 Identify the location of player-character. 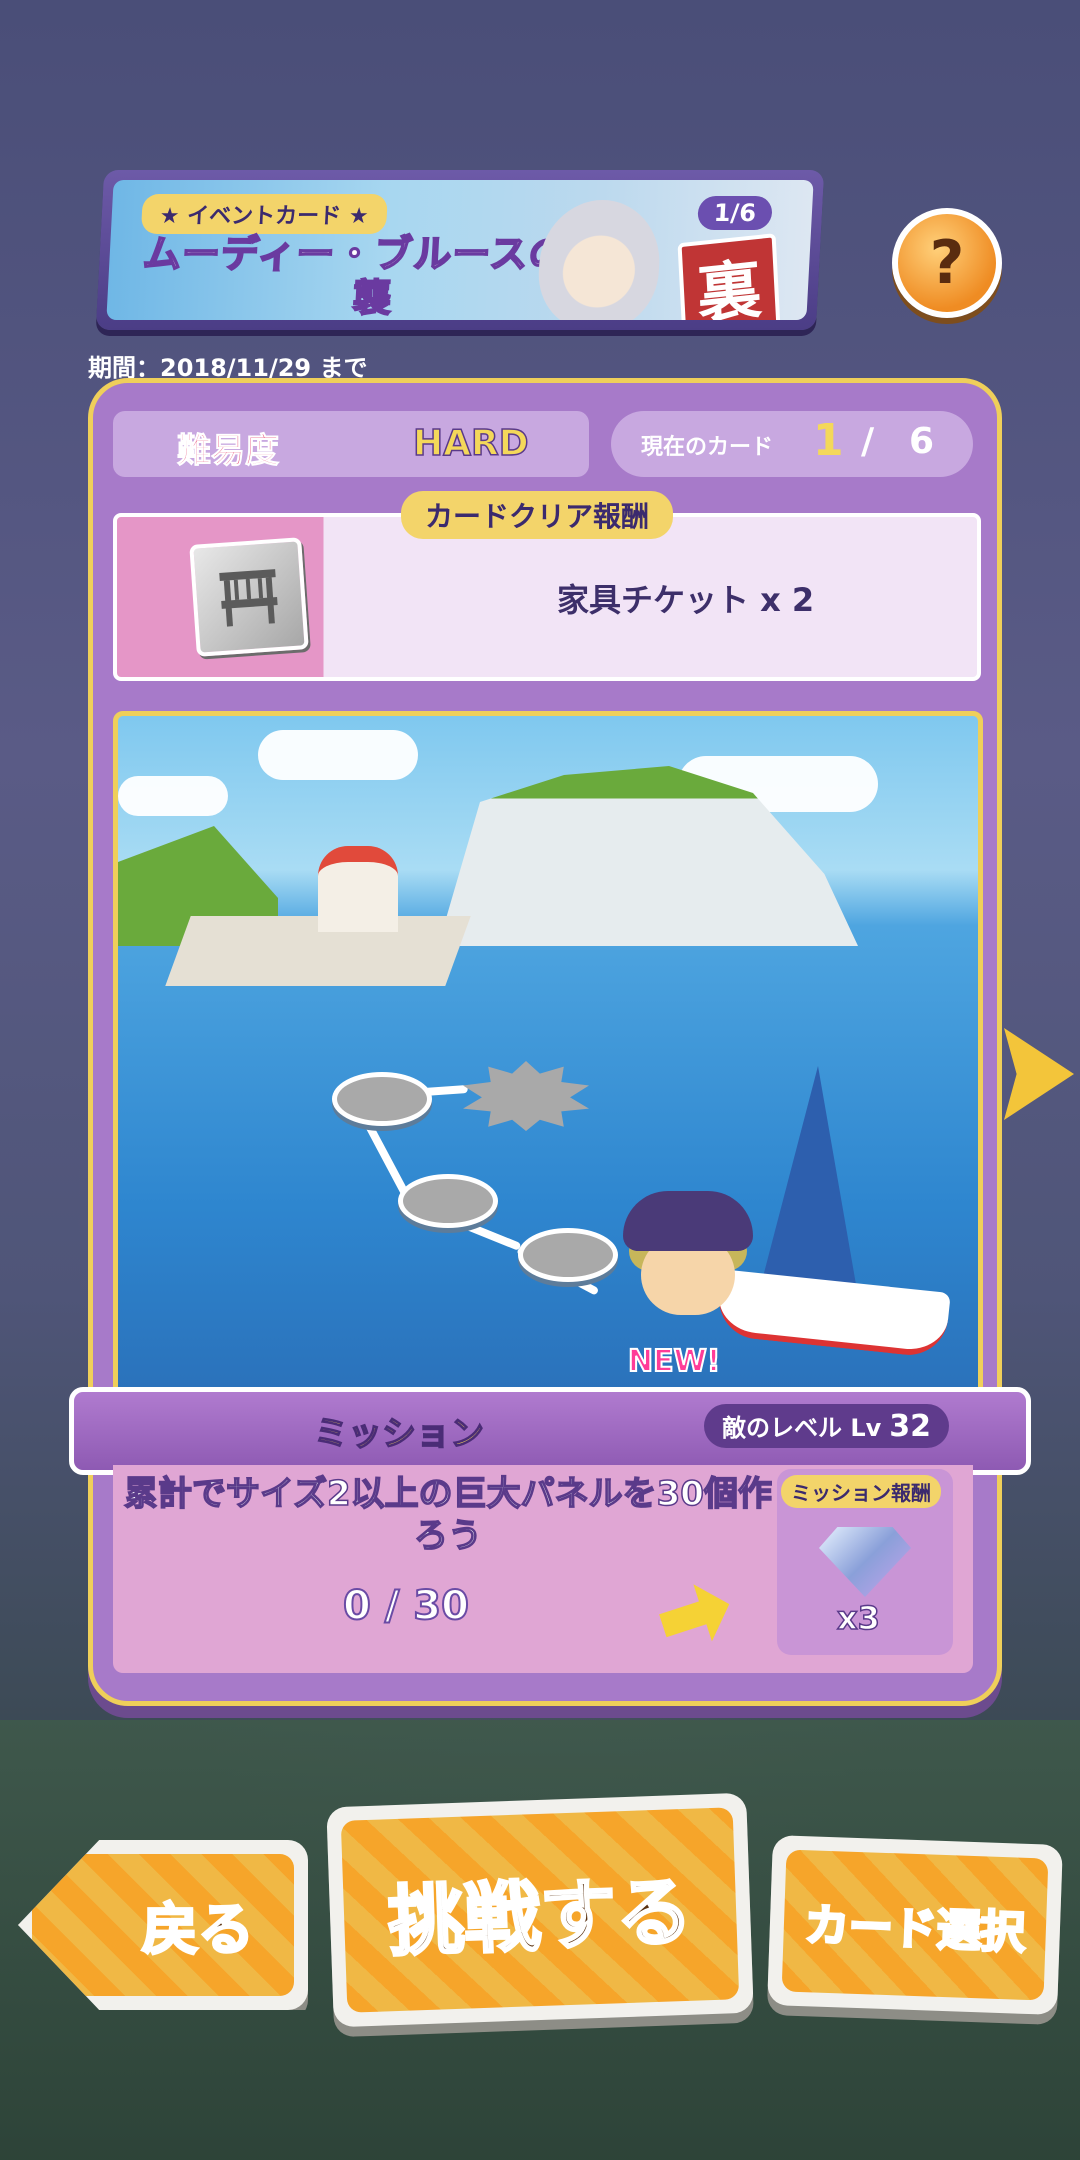
(688, 1266).